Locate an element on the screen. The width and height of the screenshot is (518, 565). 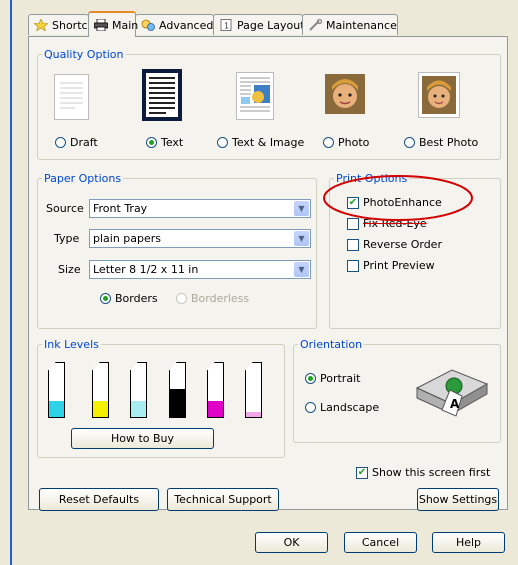
page-layout-icon: 1 is located at coordinates (226, 25).